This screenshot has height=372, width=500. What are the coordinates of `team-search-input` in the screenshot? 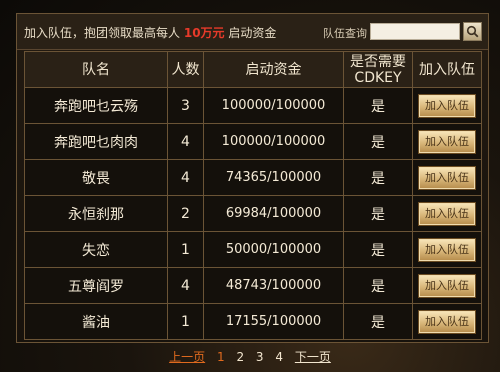 It's located at (415, 31).